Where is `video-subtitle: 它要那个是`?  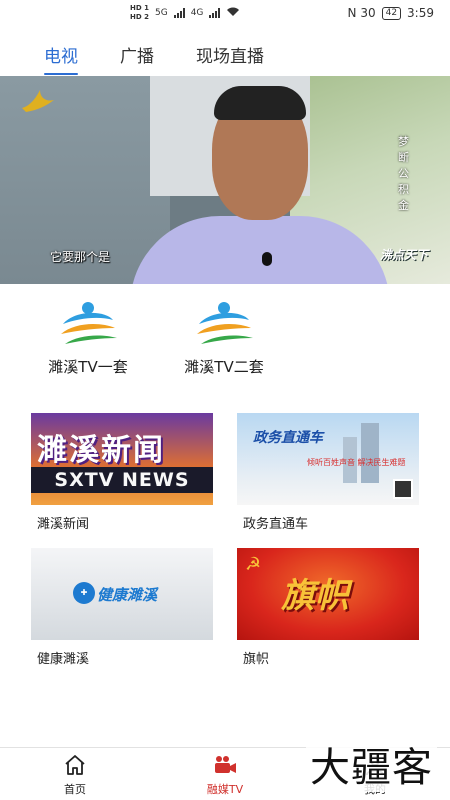
video-subtitle: 它要那个是 is located at coordinates (80, 257).